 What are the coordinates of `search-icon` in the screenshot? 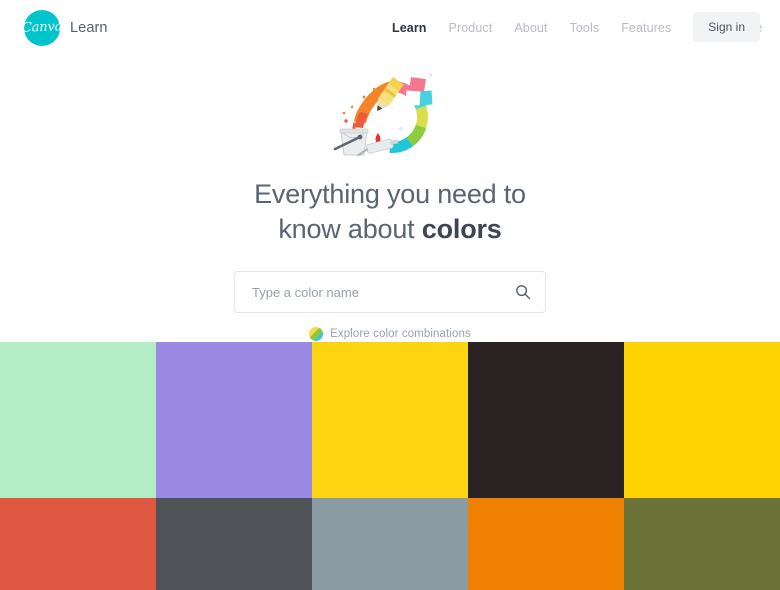 It's located at (523, 292).